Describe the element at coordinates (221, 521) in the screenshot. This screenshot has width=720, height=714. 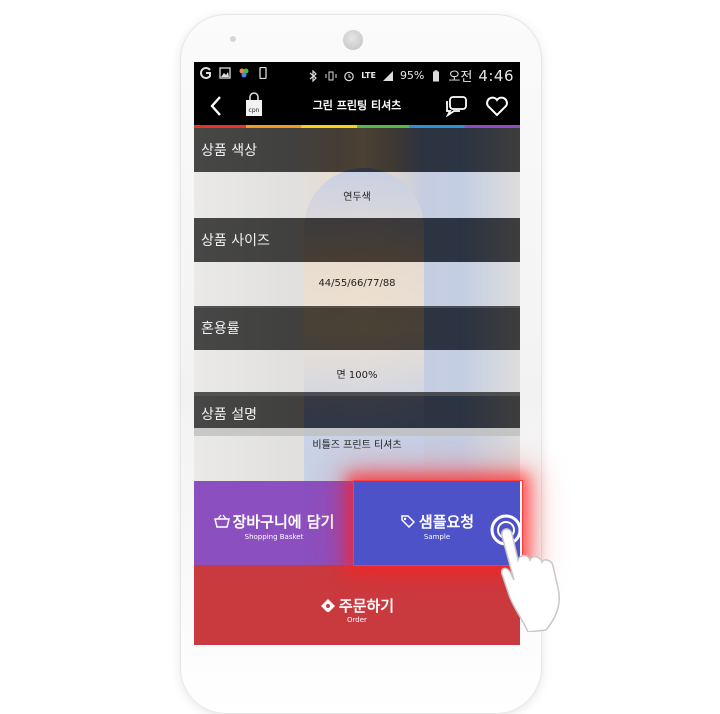
I see `basket-icon` at that location.